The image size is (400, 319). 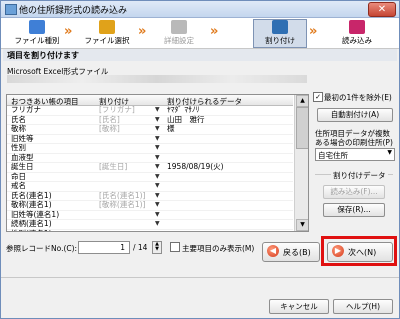 I want to click on help-button: ヘルプ(H), so click(x=363, y=306).